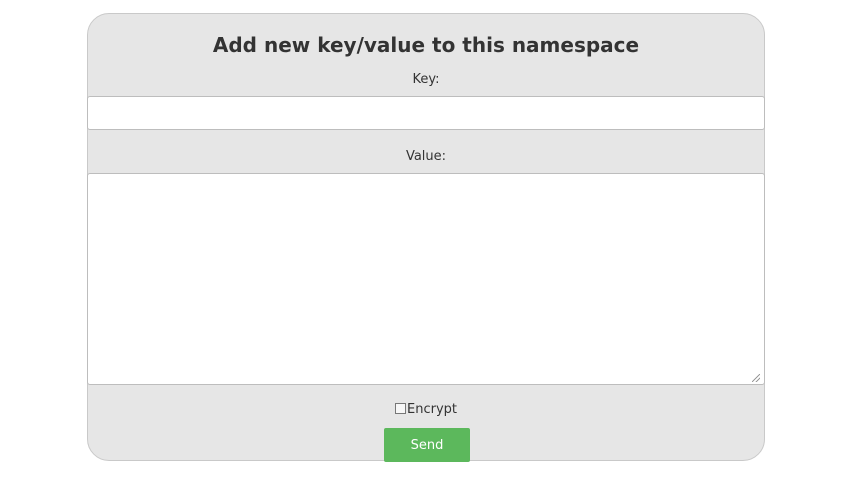 The width and height of the screenshot is (860, 483). I want to click on key-label: Key:, so click(426, 79).